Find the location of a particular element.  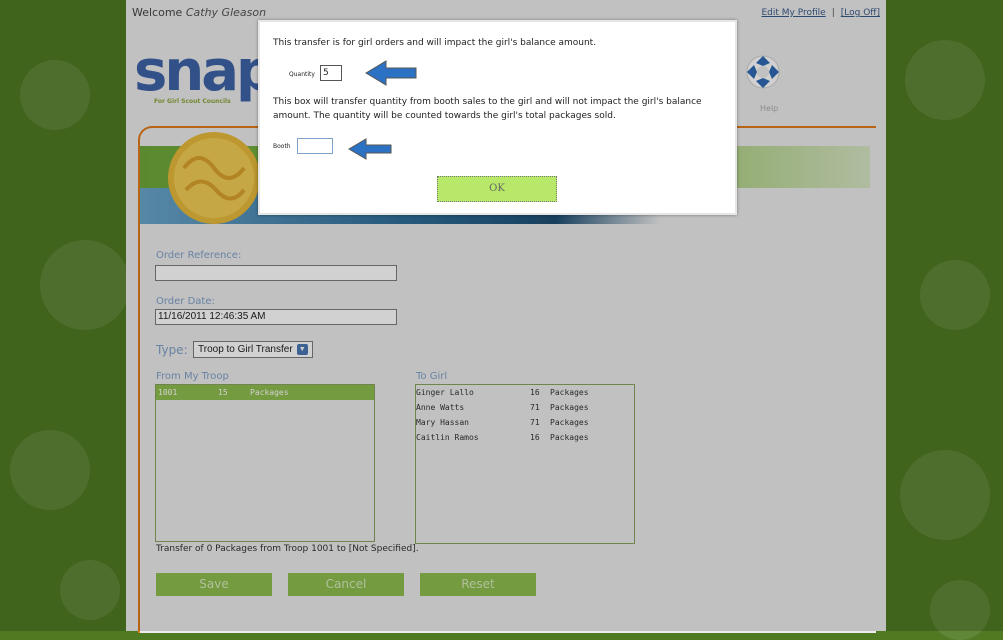

booth-input is located at coordinates (315, 146).